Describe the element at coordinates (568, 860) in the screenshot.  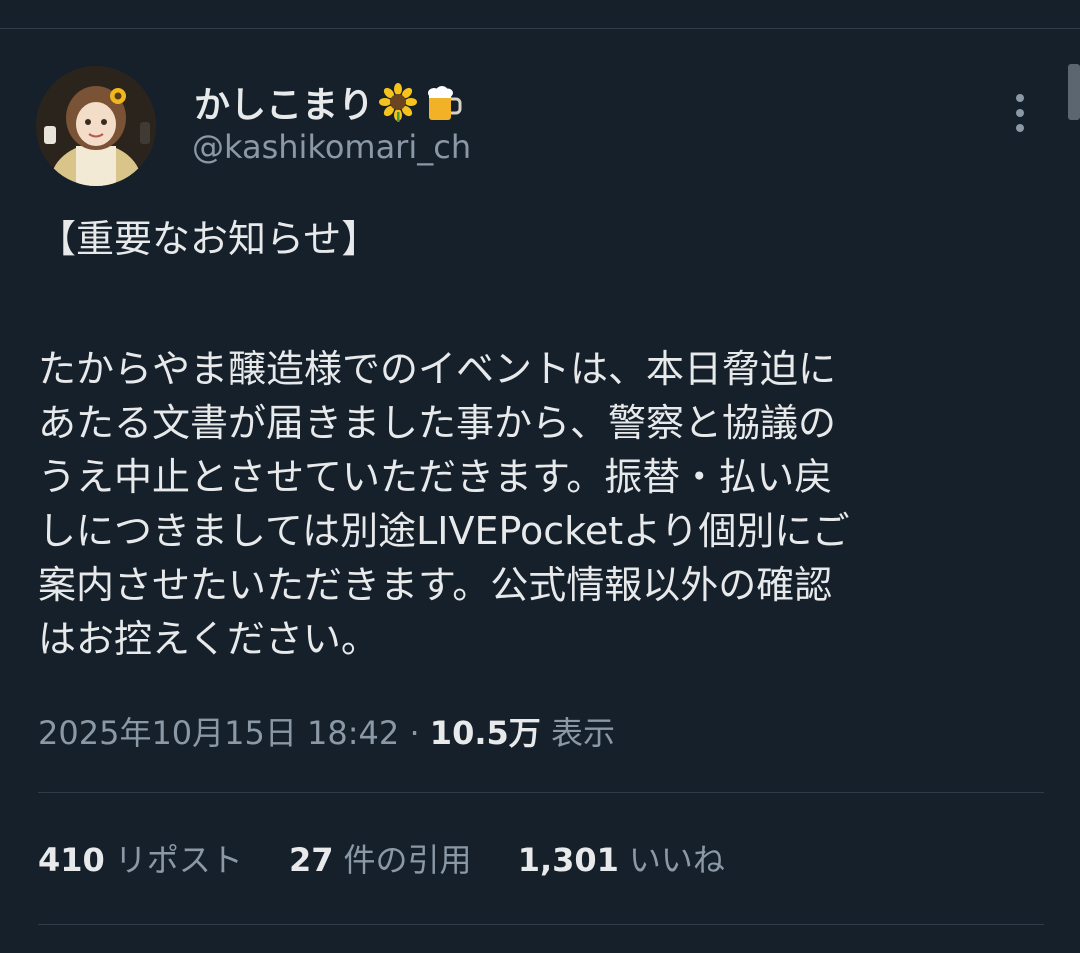
I see `likes-count: 1,301` at that location.